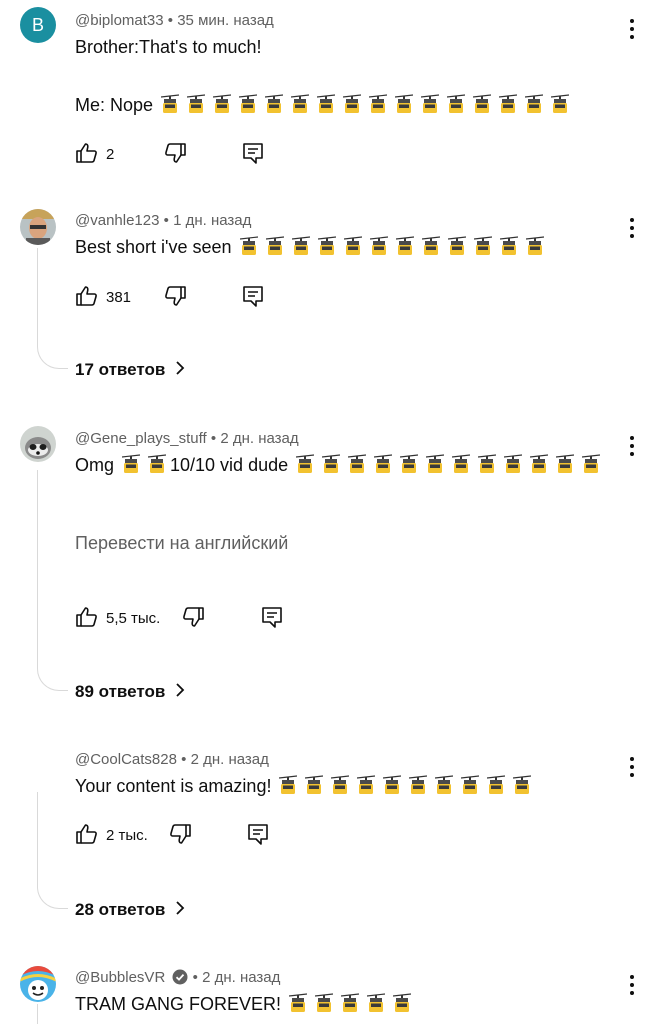 This screenshot has width=653, height=1024. What do you see at coordinates (126, 759) in the screenshot?
I see `author-name: @CoolCats828` at bounding box center [126, 759].